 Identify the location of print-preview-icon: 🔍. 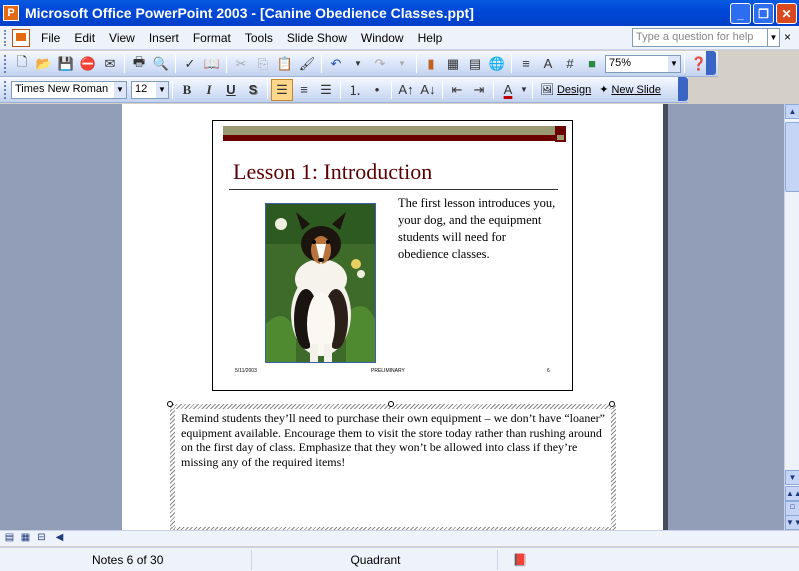
(161, 64).